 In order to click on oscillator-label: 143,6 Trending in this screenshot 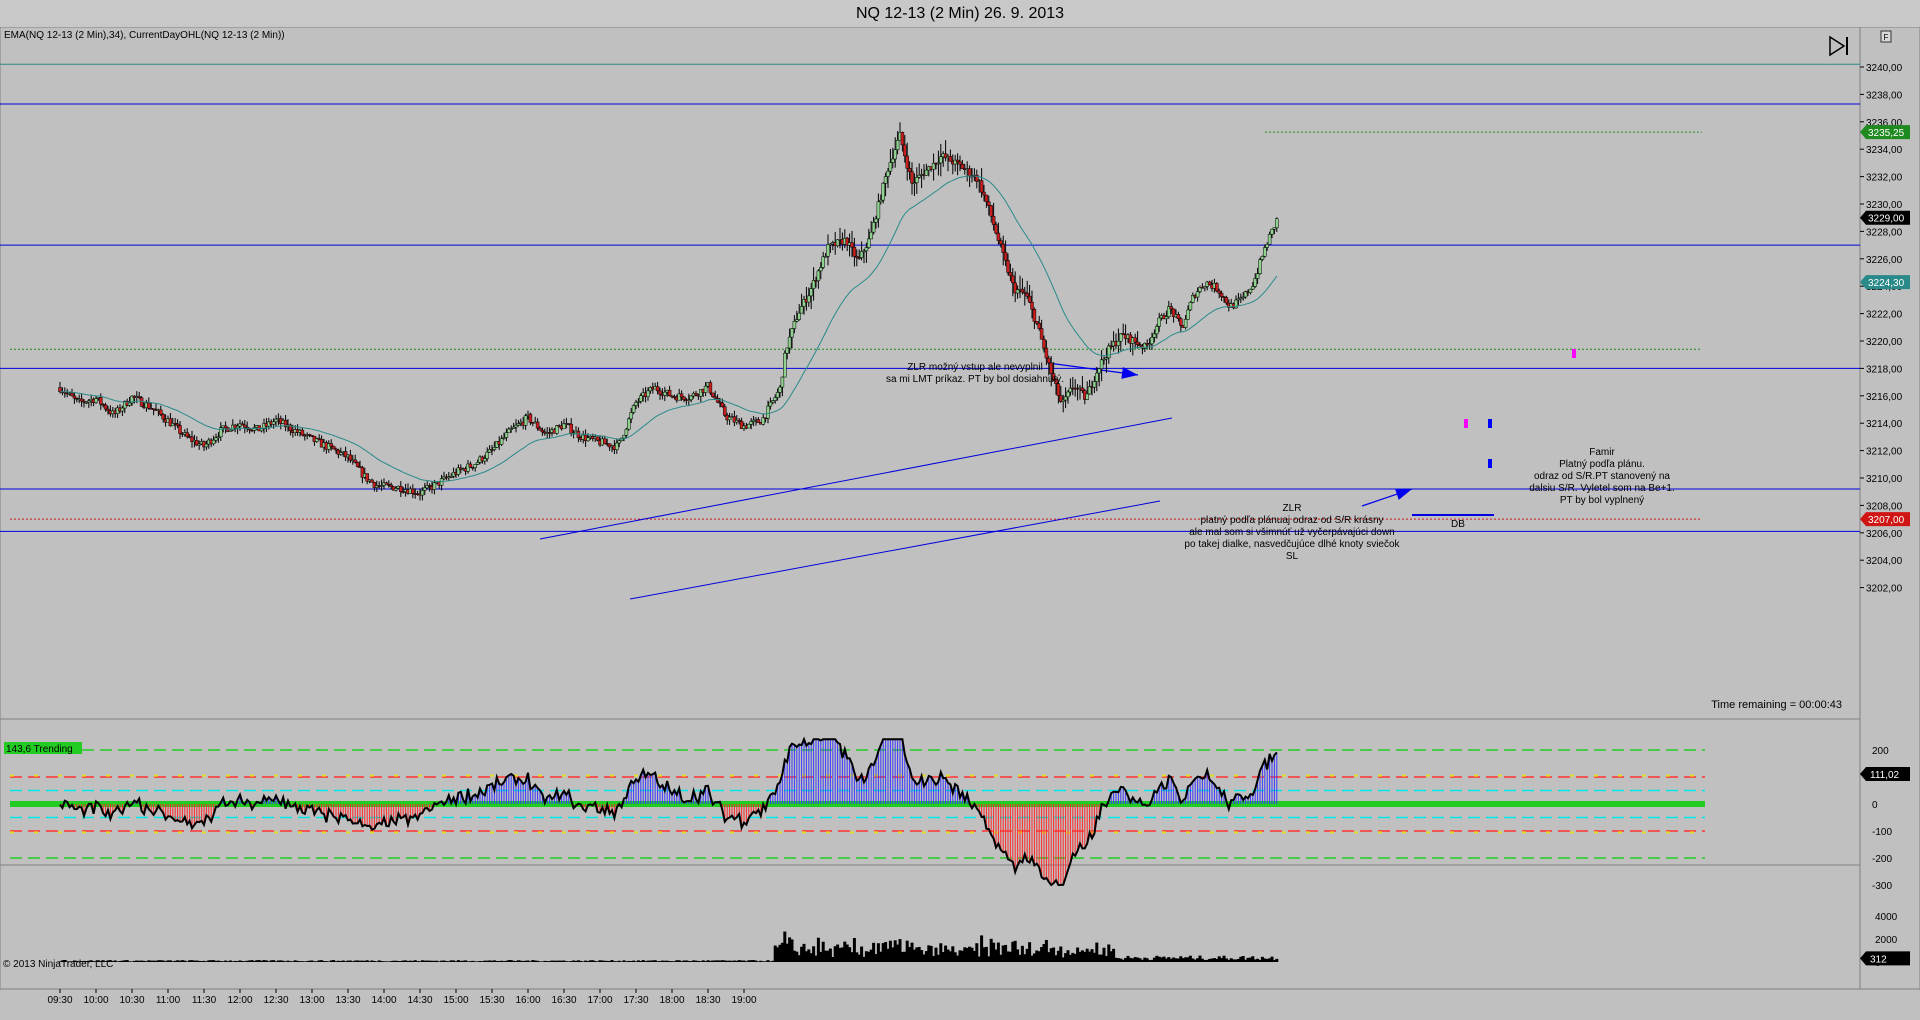, I will do `click(39, 749)`.